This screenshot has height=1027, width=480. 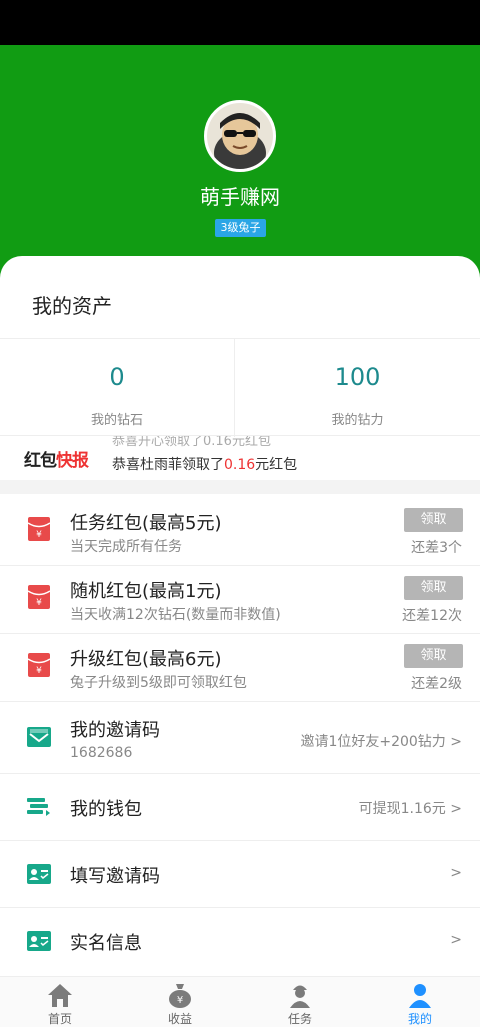 I want to click on real-name-info-row: 实名信息 >, so click(x=240, y=942).